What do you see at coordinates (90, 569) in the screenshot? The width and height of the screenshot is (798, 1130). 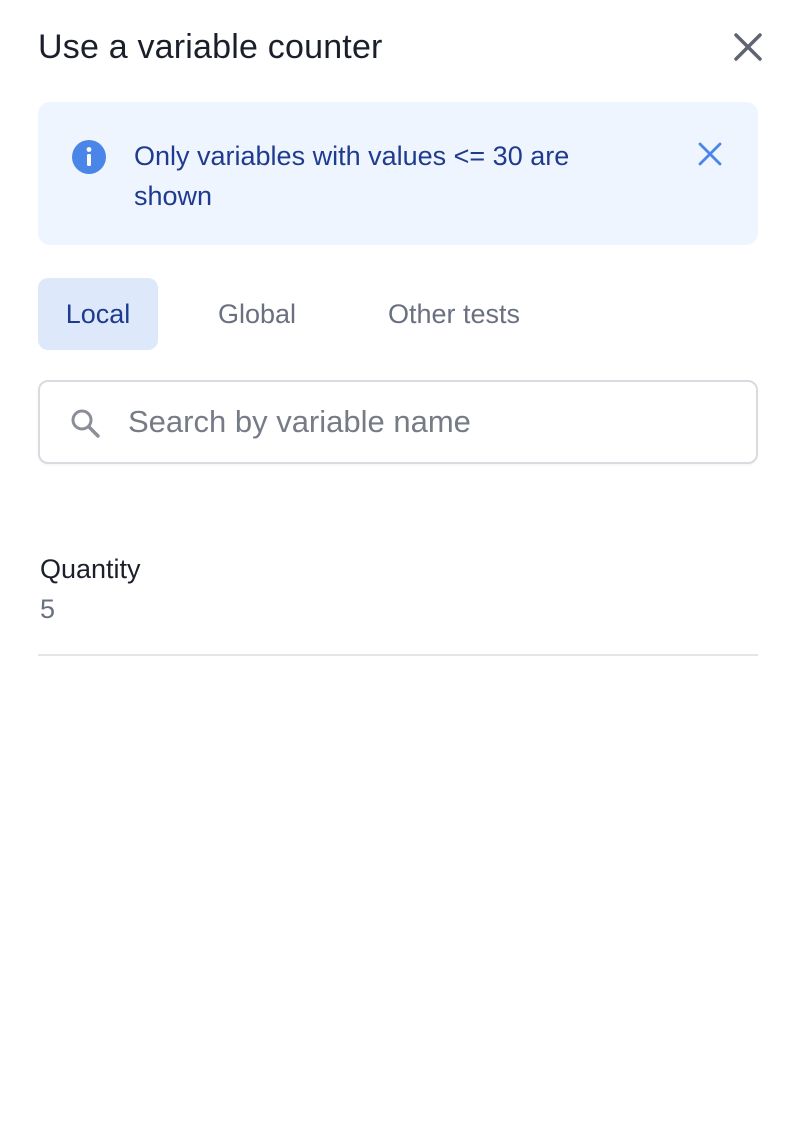 I see `variable-name: Quantity` at bounding box center [90, 569].